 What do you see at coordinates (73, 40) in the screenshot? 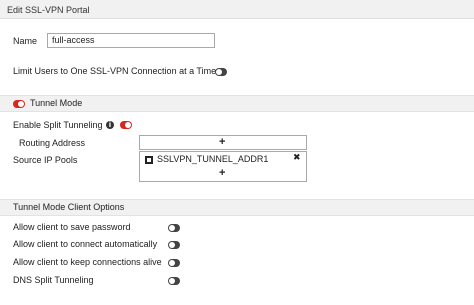
I see `name-input-value: full-access` at bounding box center [73, 40].